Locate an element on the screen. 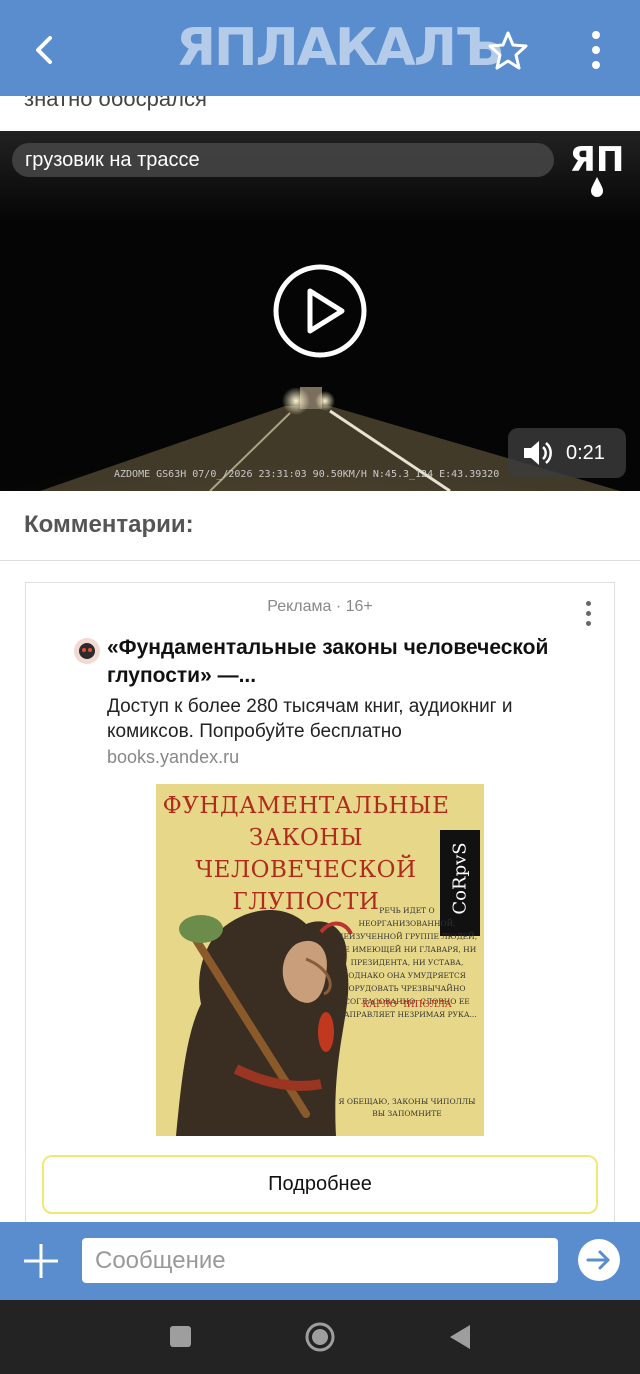 The image size is (640, 1374). star-outline-icon is located at coordinates (508, 50).